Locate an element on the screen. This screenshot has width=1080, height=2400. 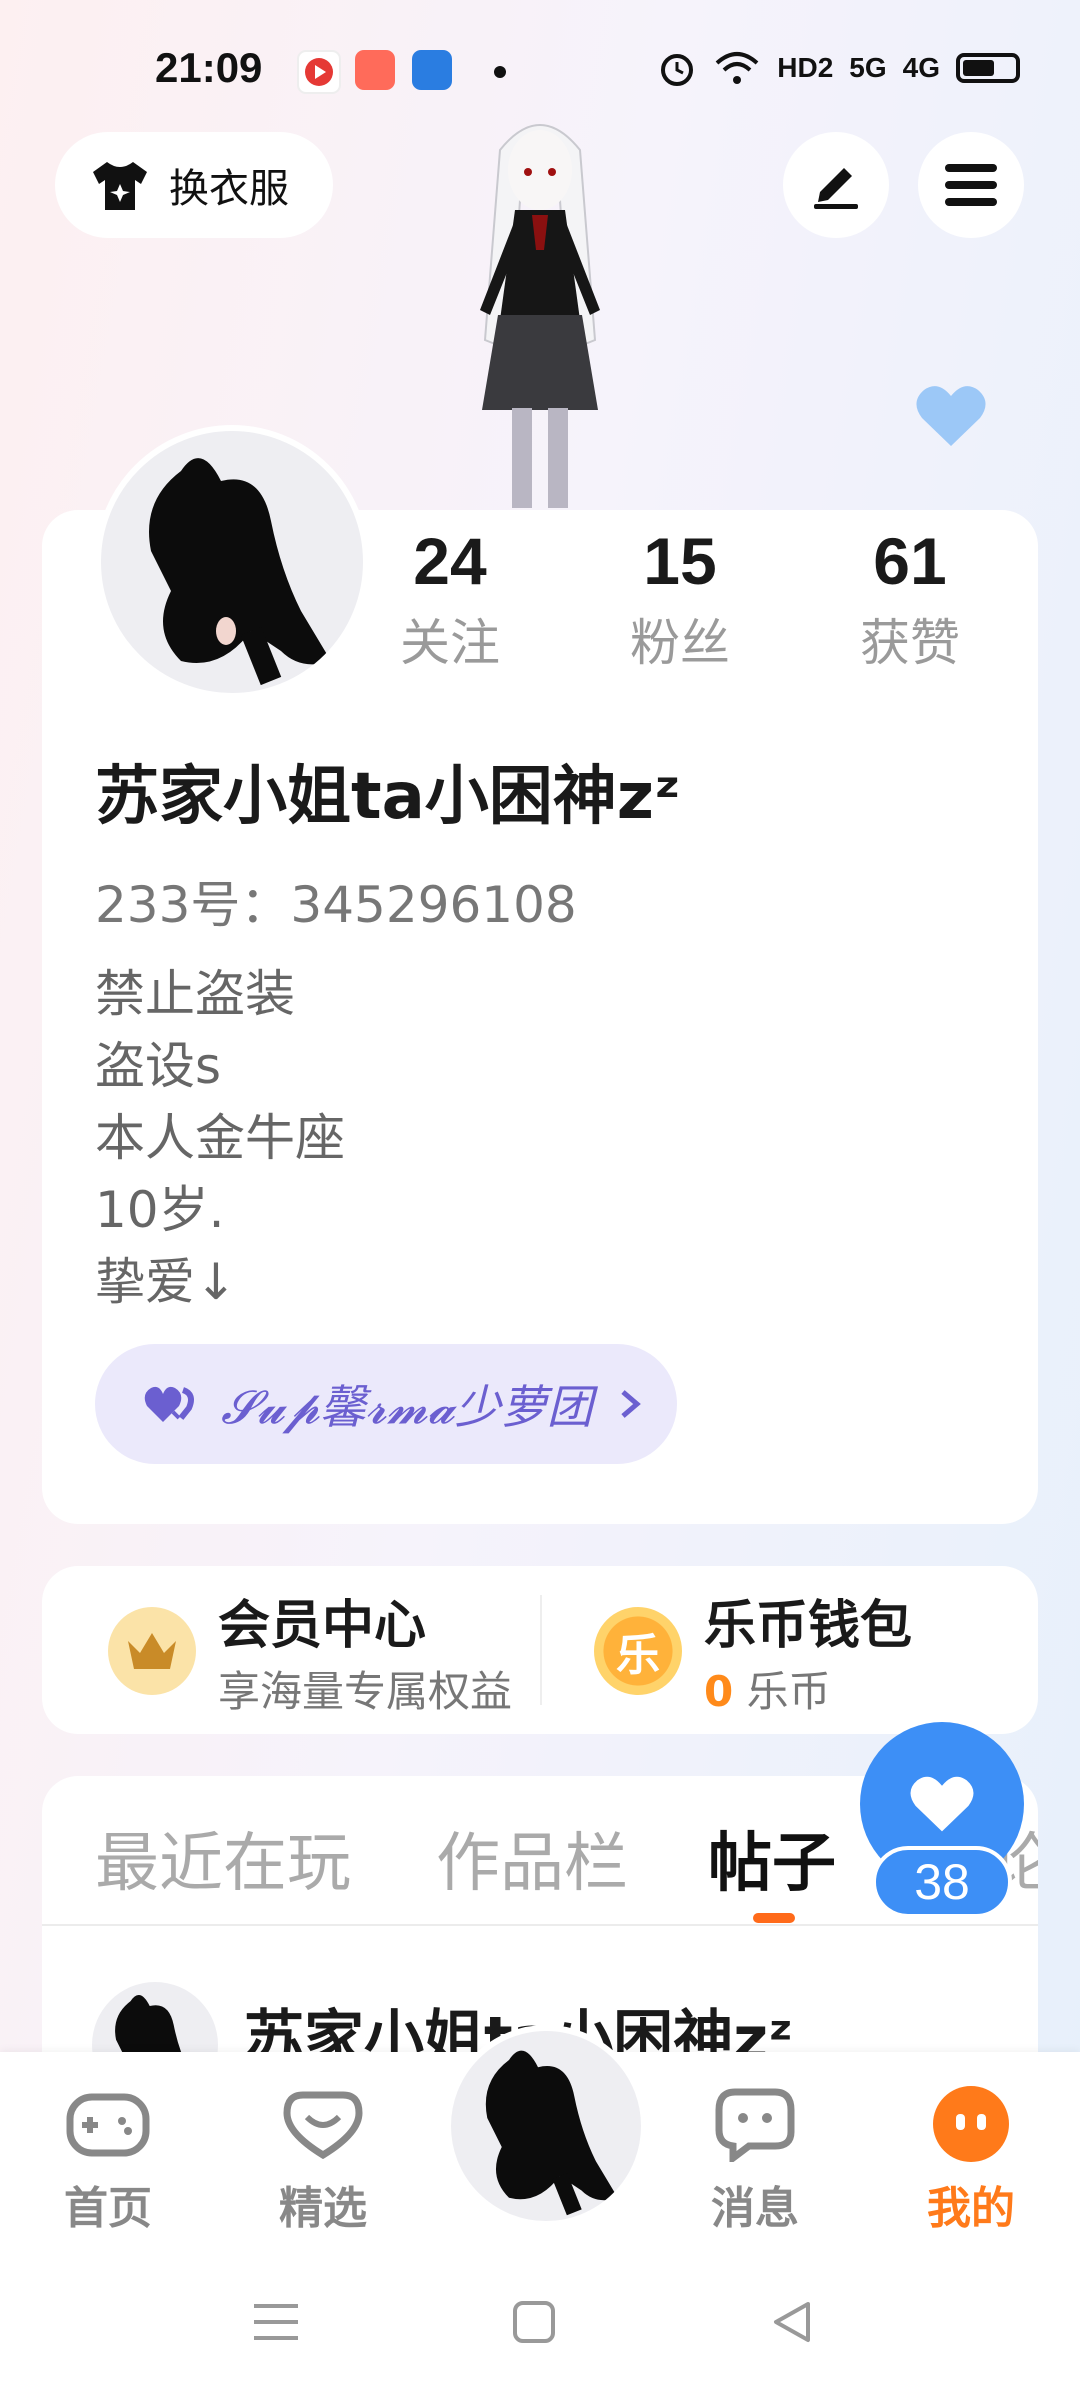
photo-app-icon is located at coordinates (375, 70).